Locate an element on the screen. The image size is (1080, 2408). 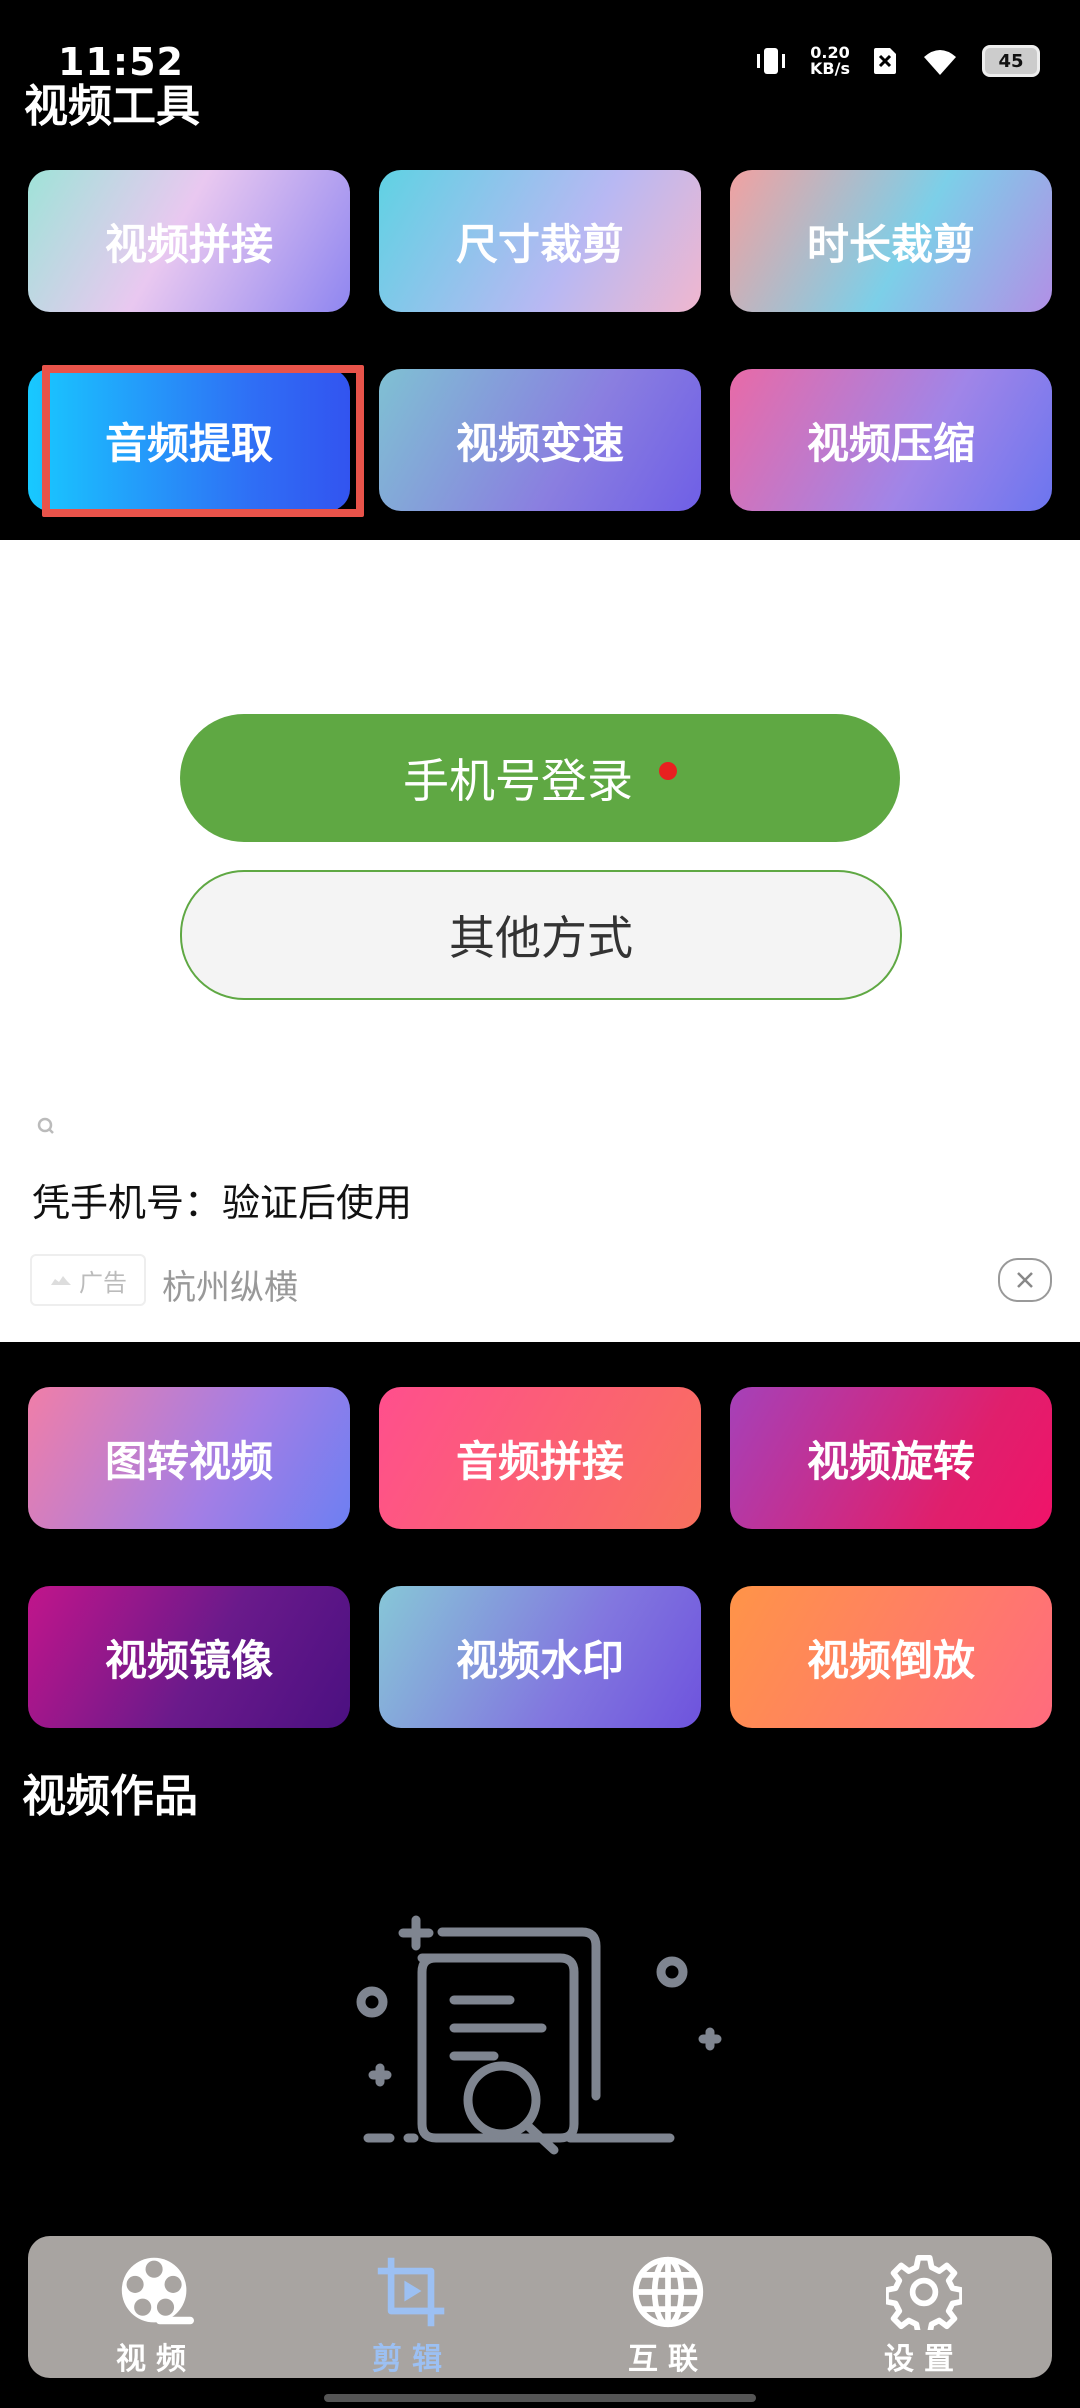
tool-grid-bottom: 图转视频 音频拼接 视频旋转 视频镜像 视频水印 视频倒放 is located at coordinates (540, 1557).